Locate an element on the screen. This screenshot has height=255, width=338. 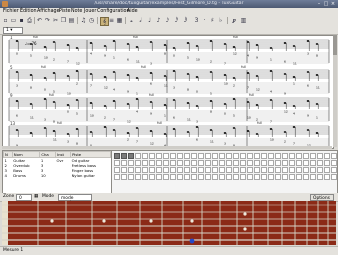
chord-icon: ▥ is located at coordinates (243, 20).